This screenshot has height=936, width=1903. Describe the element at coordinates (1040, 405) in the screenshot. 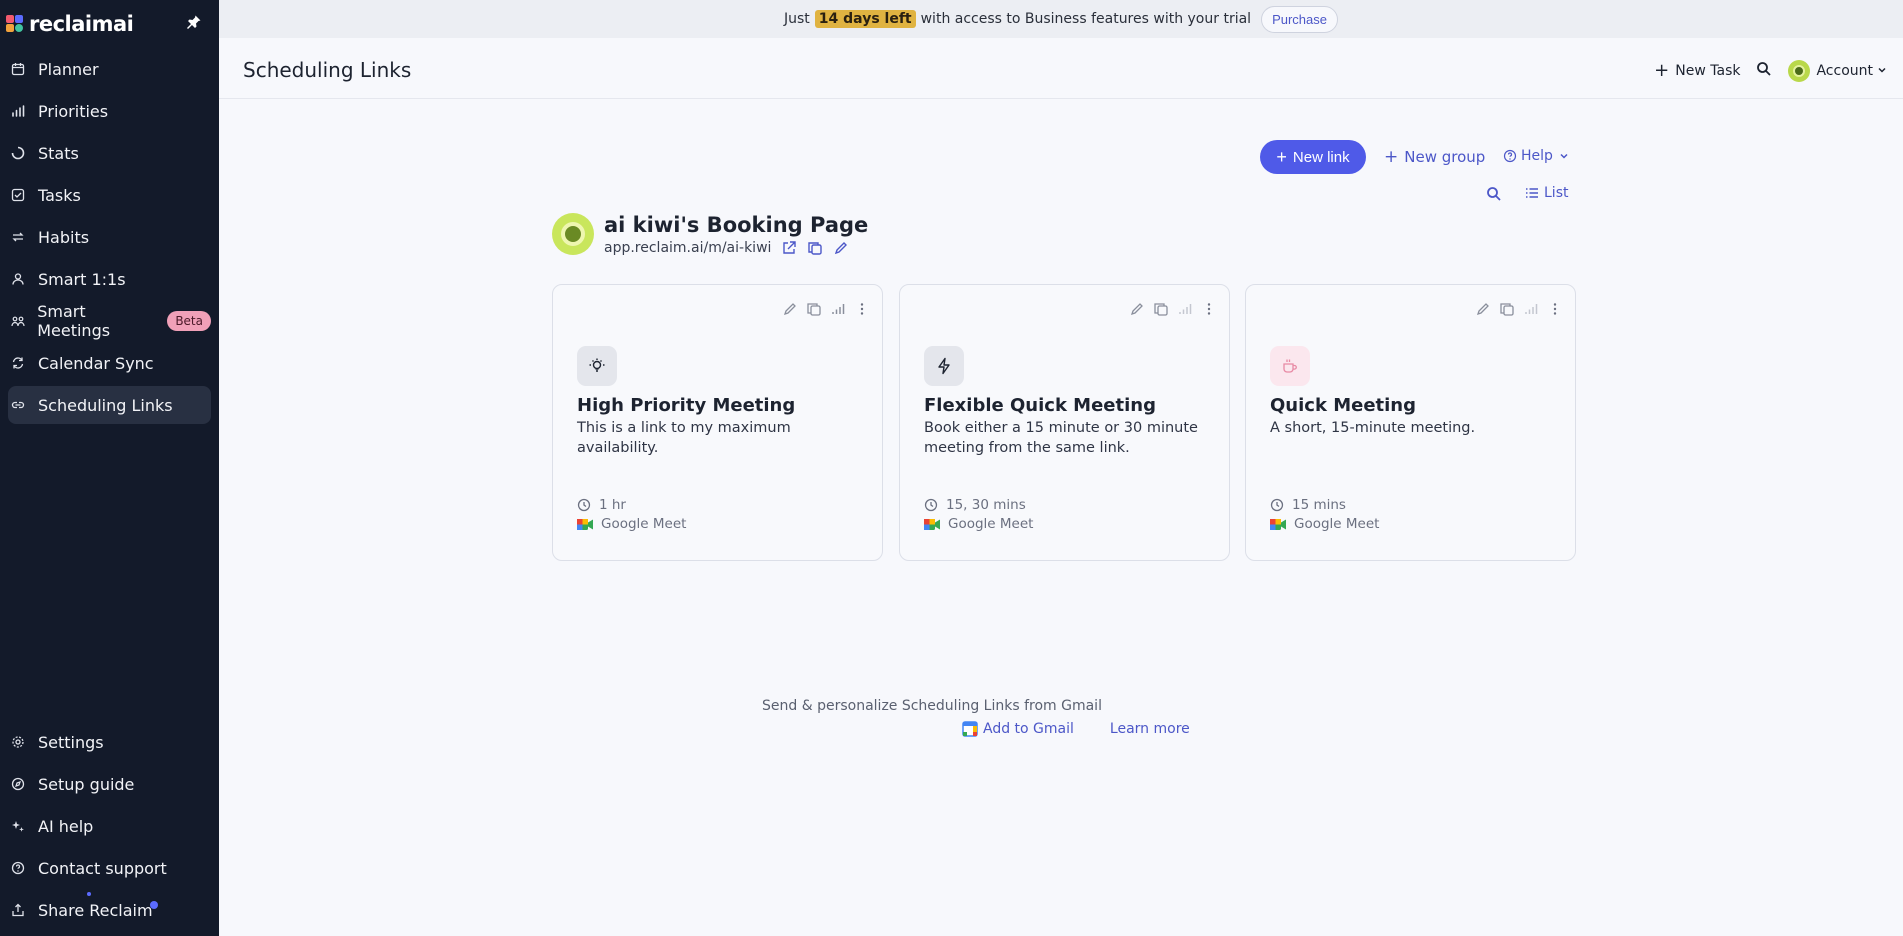

I see `card-title: Flexible Quick Meeting` at that location.